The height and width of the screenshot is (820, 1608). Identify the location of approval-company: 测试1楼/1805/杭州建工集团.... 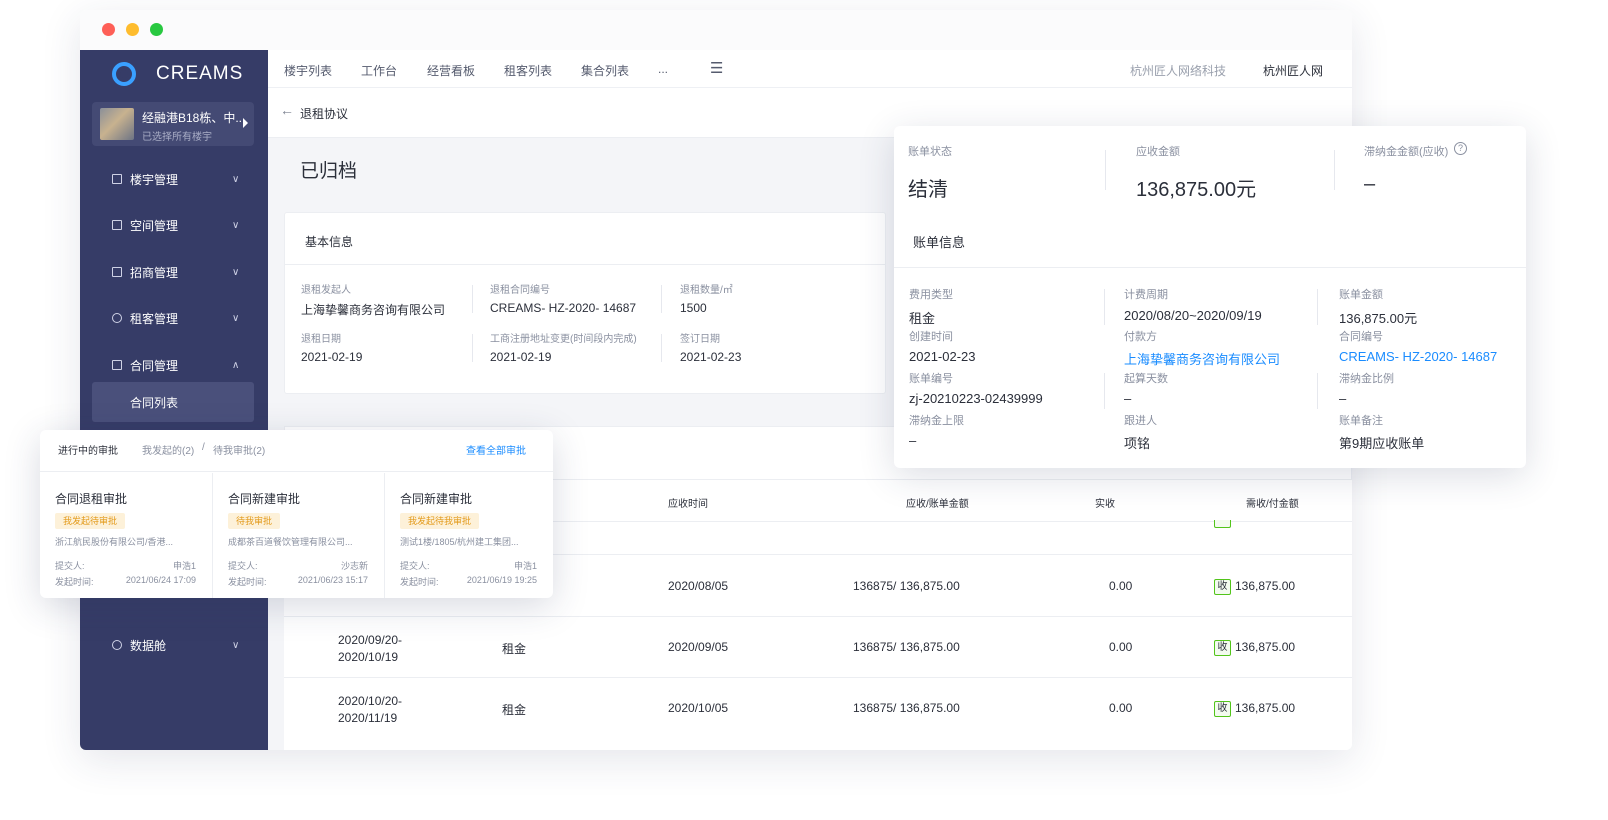
(459, 542).